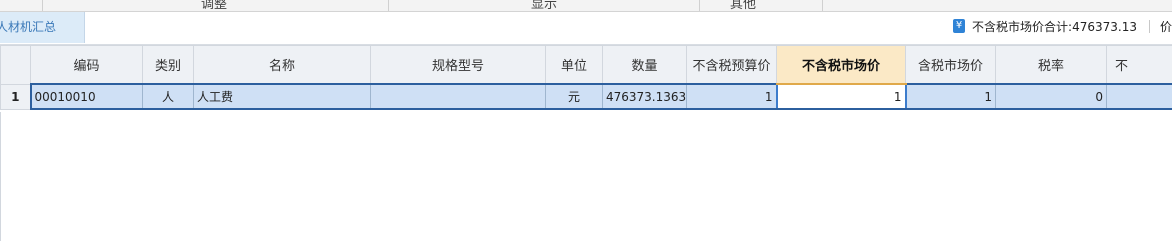 This screenshot has width=1172, height=241. I want to click on toolbar-segment: 调整, so click(216, 5).